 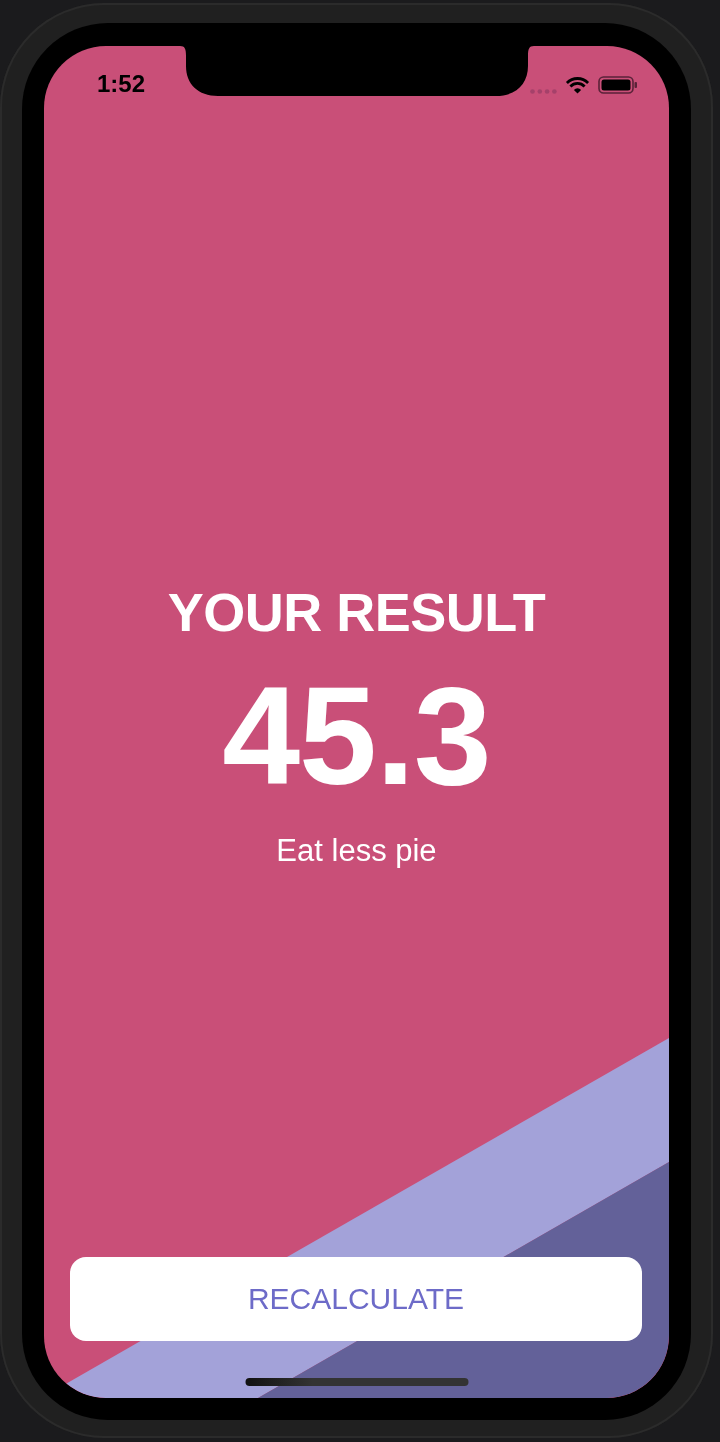 I want to click on result-title: YOUR RESULT, so click(x=356, y=612).